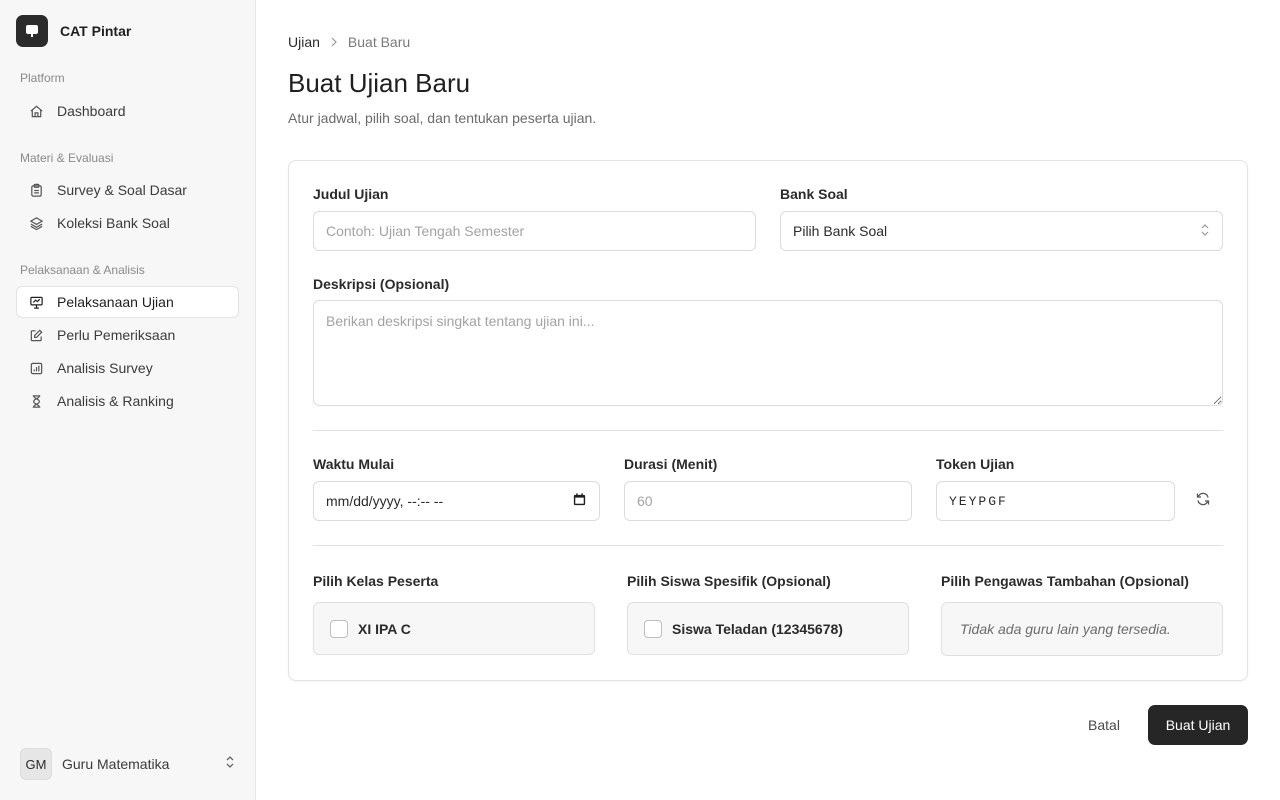 Image resolution: width=1280 pixels, height=800 pixels. I want to click on cancel-button: Batal, so click(1104, 725).